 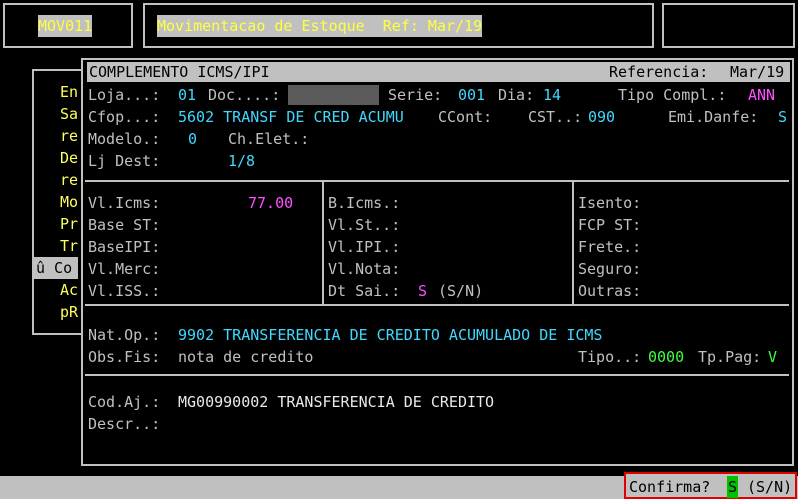 I want to click on serie-value: 001, so click(x=471, y=95).